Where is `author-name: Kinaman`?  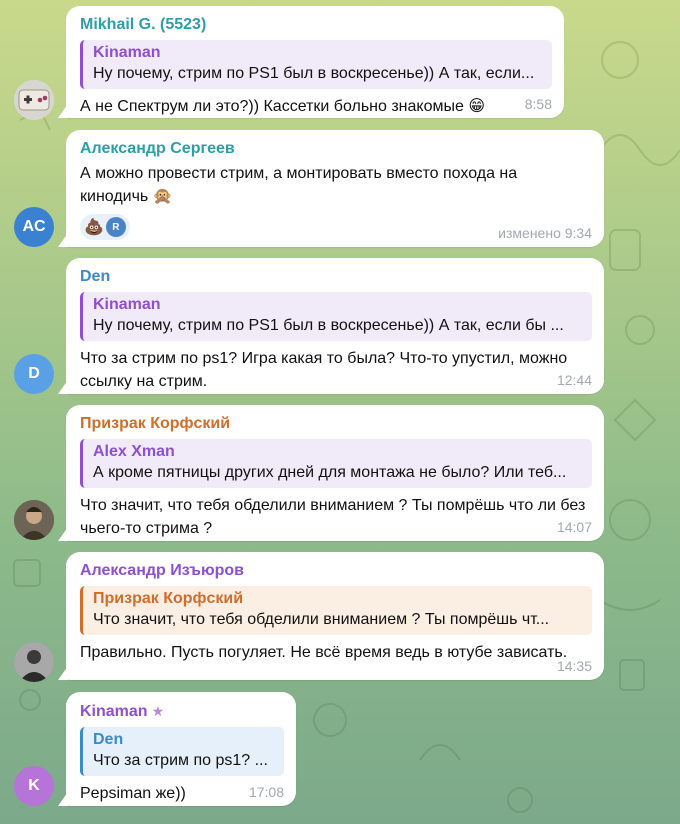
author-name: Kinaman is located at coordinates (114, 711).